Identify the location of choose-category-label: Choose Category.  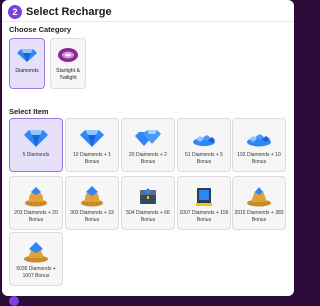
(40, 29).